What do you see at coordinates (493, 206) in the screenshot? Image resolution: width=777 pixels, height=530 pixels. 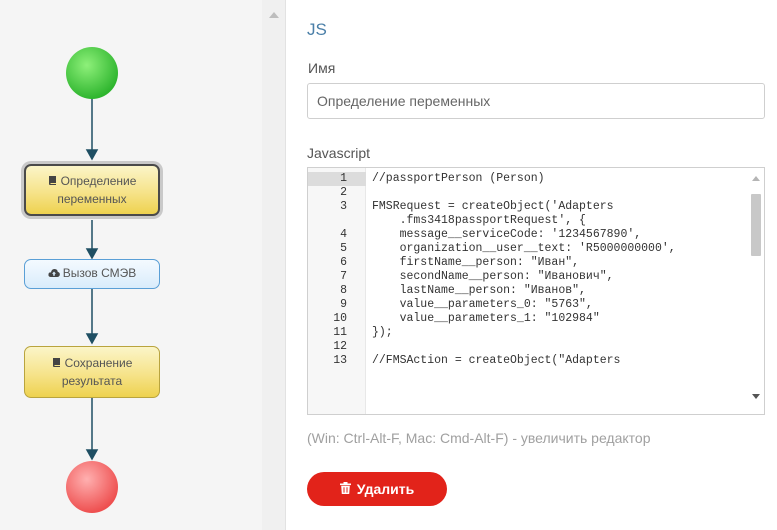 I see `code-text: FMSRequest = createObject('Adapters` at bounding box center [493, 206].